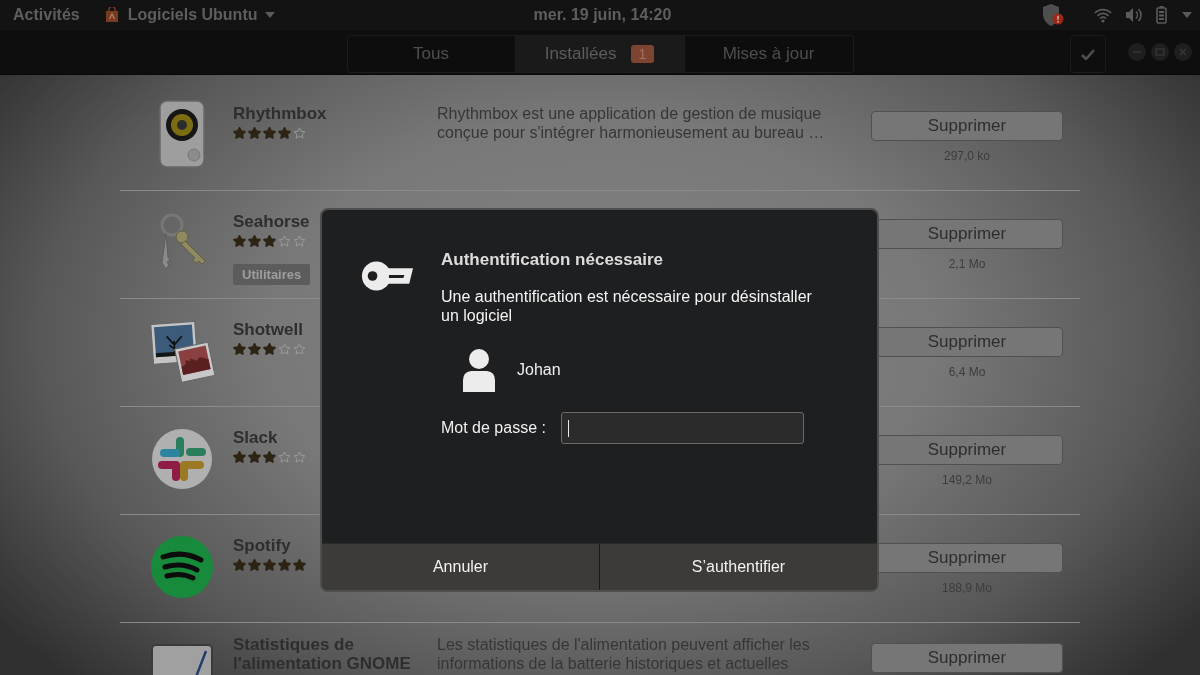  What do you see at coordinates (46, 15) in the screenshot?
I see `activities-button: Activités` at bounding box center [46, 15].